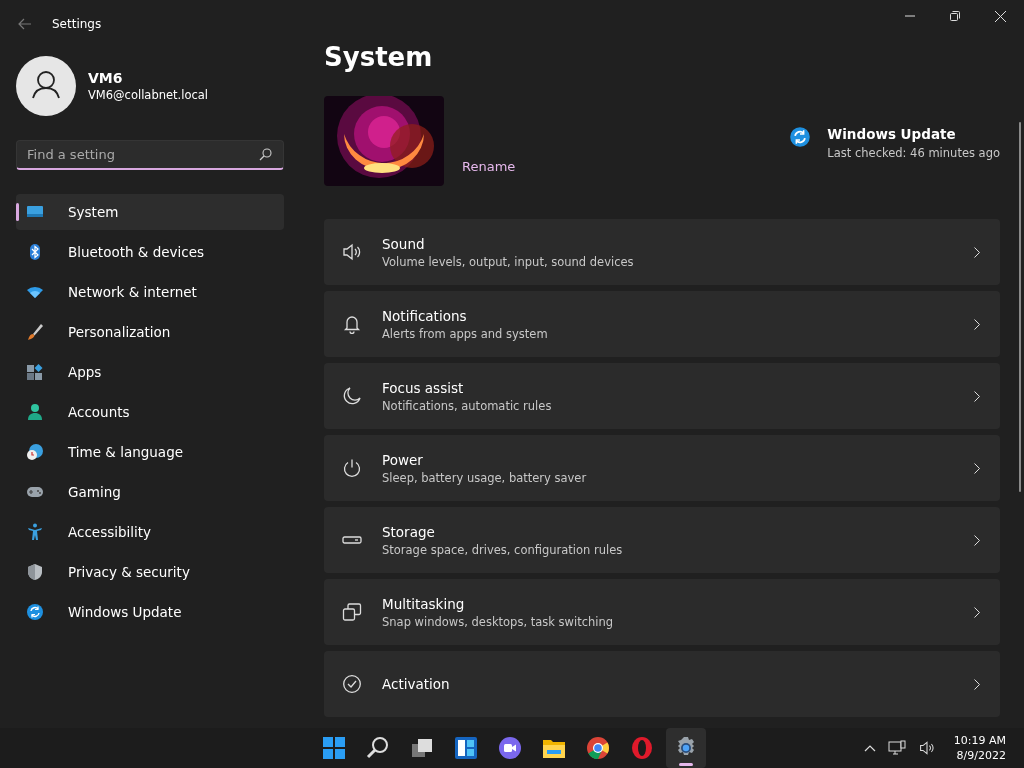 The image size is (1024, 768). What do you see at coordinates (352, 396) in the screenshot?
I see `moon-icon` at bounding box center [352, 396].